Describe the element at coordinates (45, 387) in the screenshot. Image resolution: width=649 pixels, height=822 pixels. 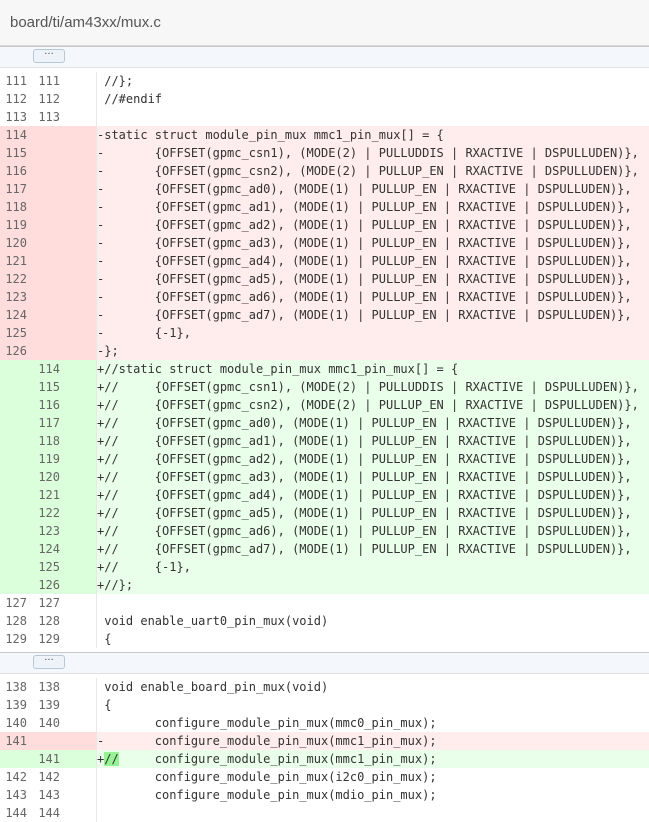
I see `new-line-number: 115` at that location.